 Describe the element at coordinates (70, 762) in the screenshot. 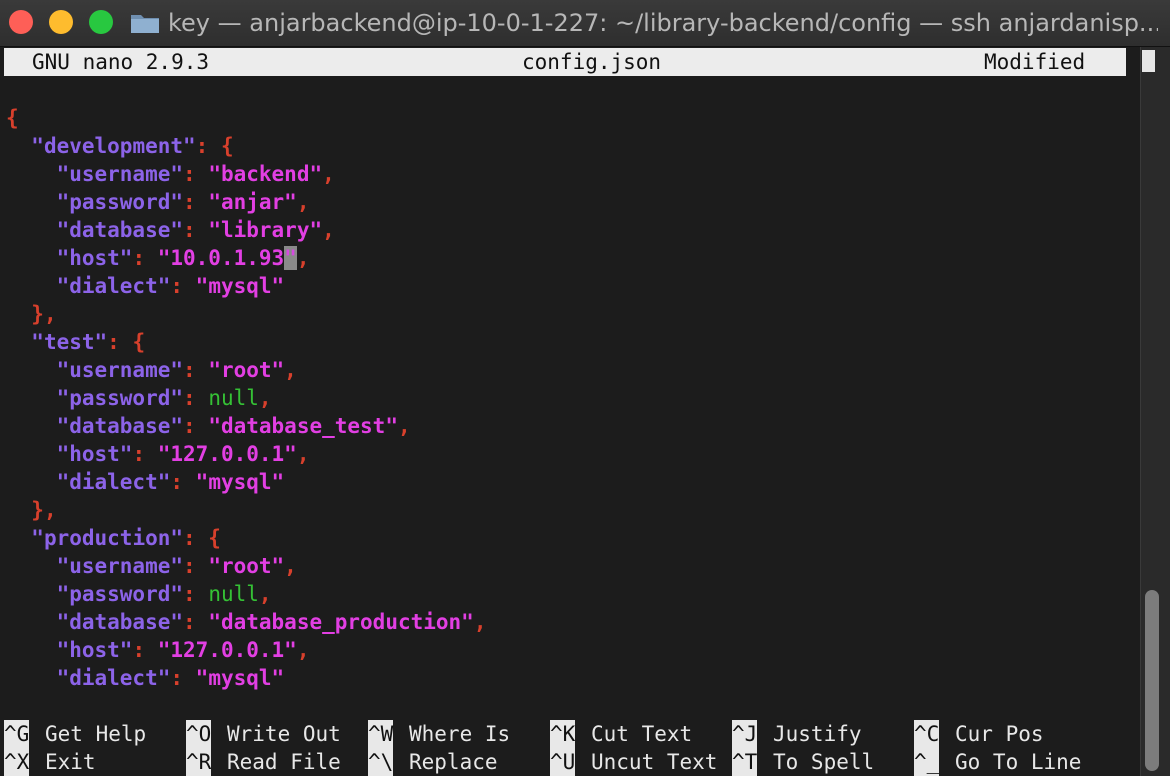

I see `shortcut-label: Exit` at that location.